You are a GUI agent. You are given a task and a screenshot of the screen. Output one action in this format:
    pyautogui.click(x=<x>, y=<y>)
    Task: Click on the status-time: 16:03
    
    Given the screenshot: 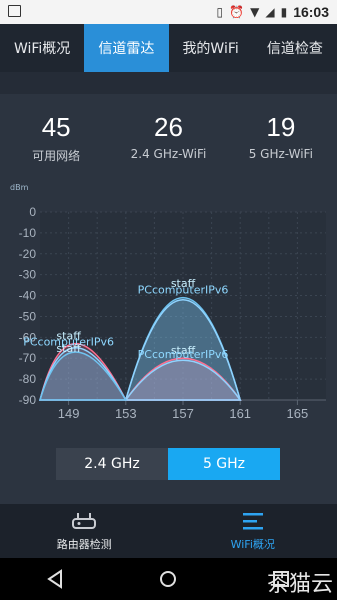 What is the action you would take?
    pyautogui.click(x=311, y=12)
    